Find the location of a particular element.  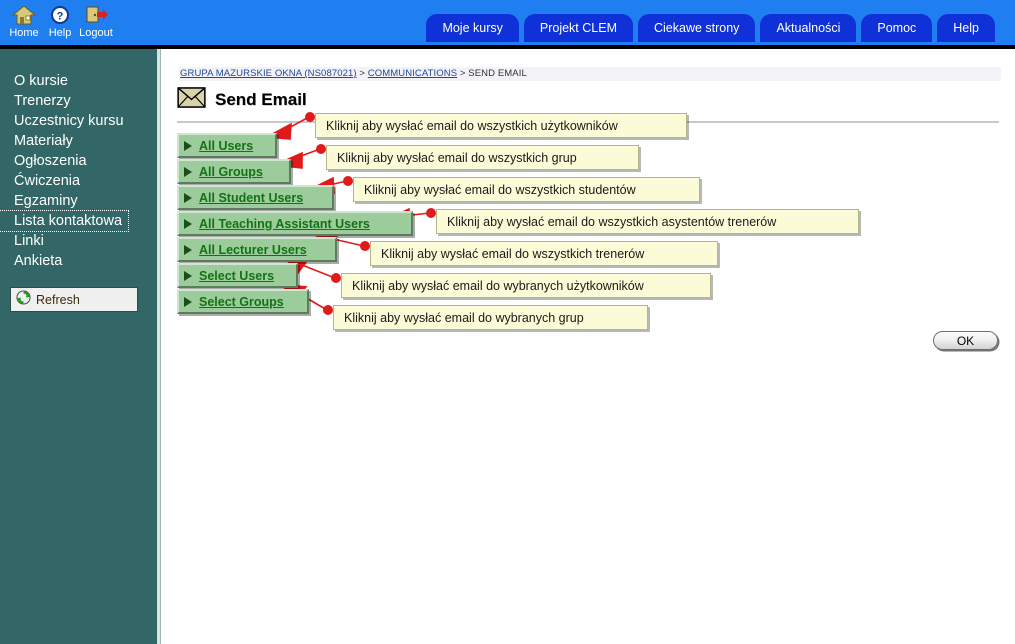

option-all-users: All Users is located at coordinates (227, 145).